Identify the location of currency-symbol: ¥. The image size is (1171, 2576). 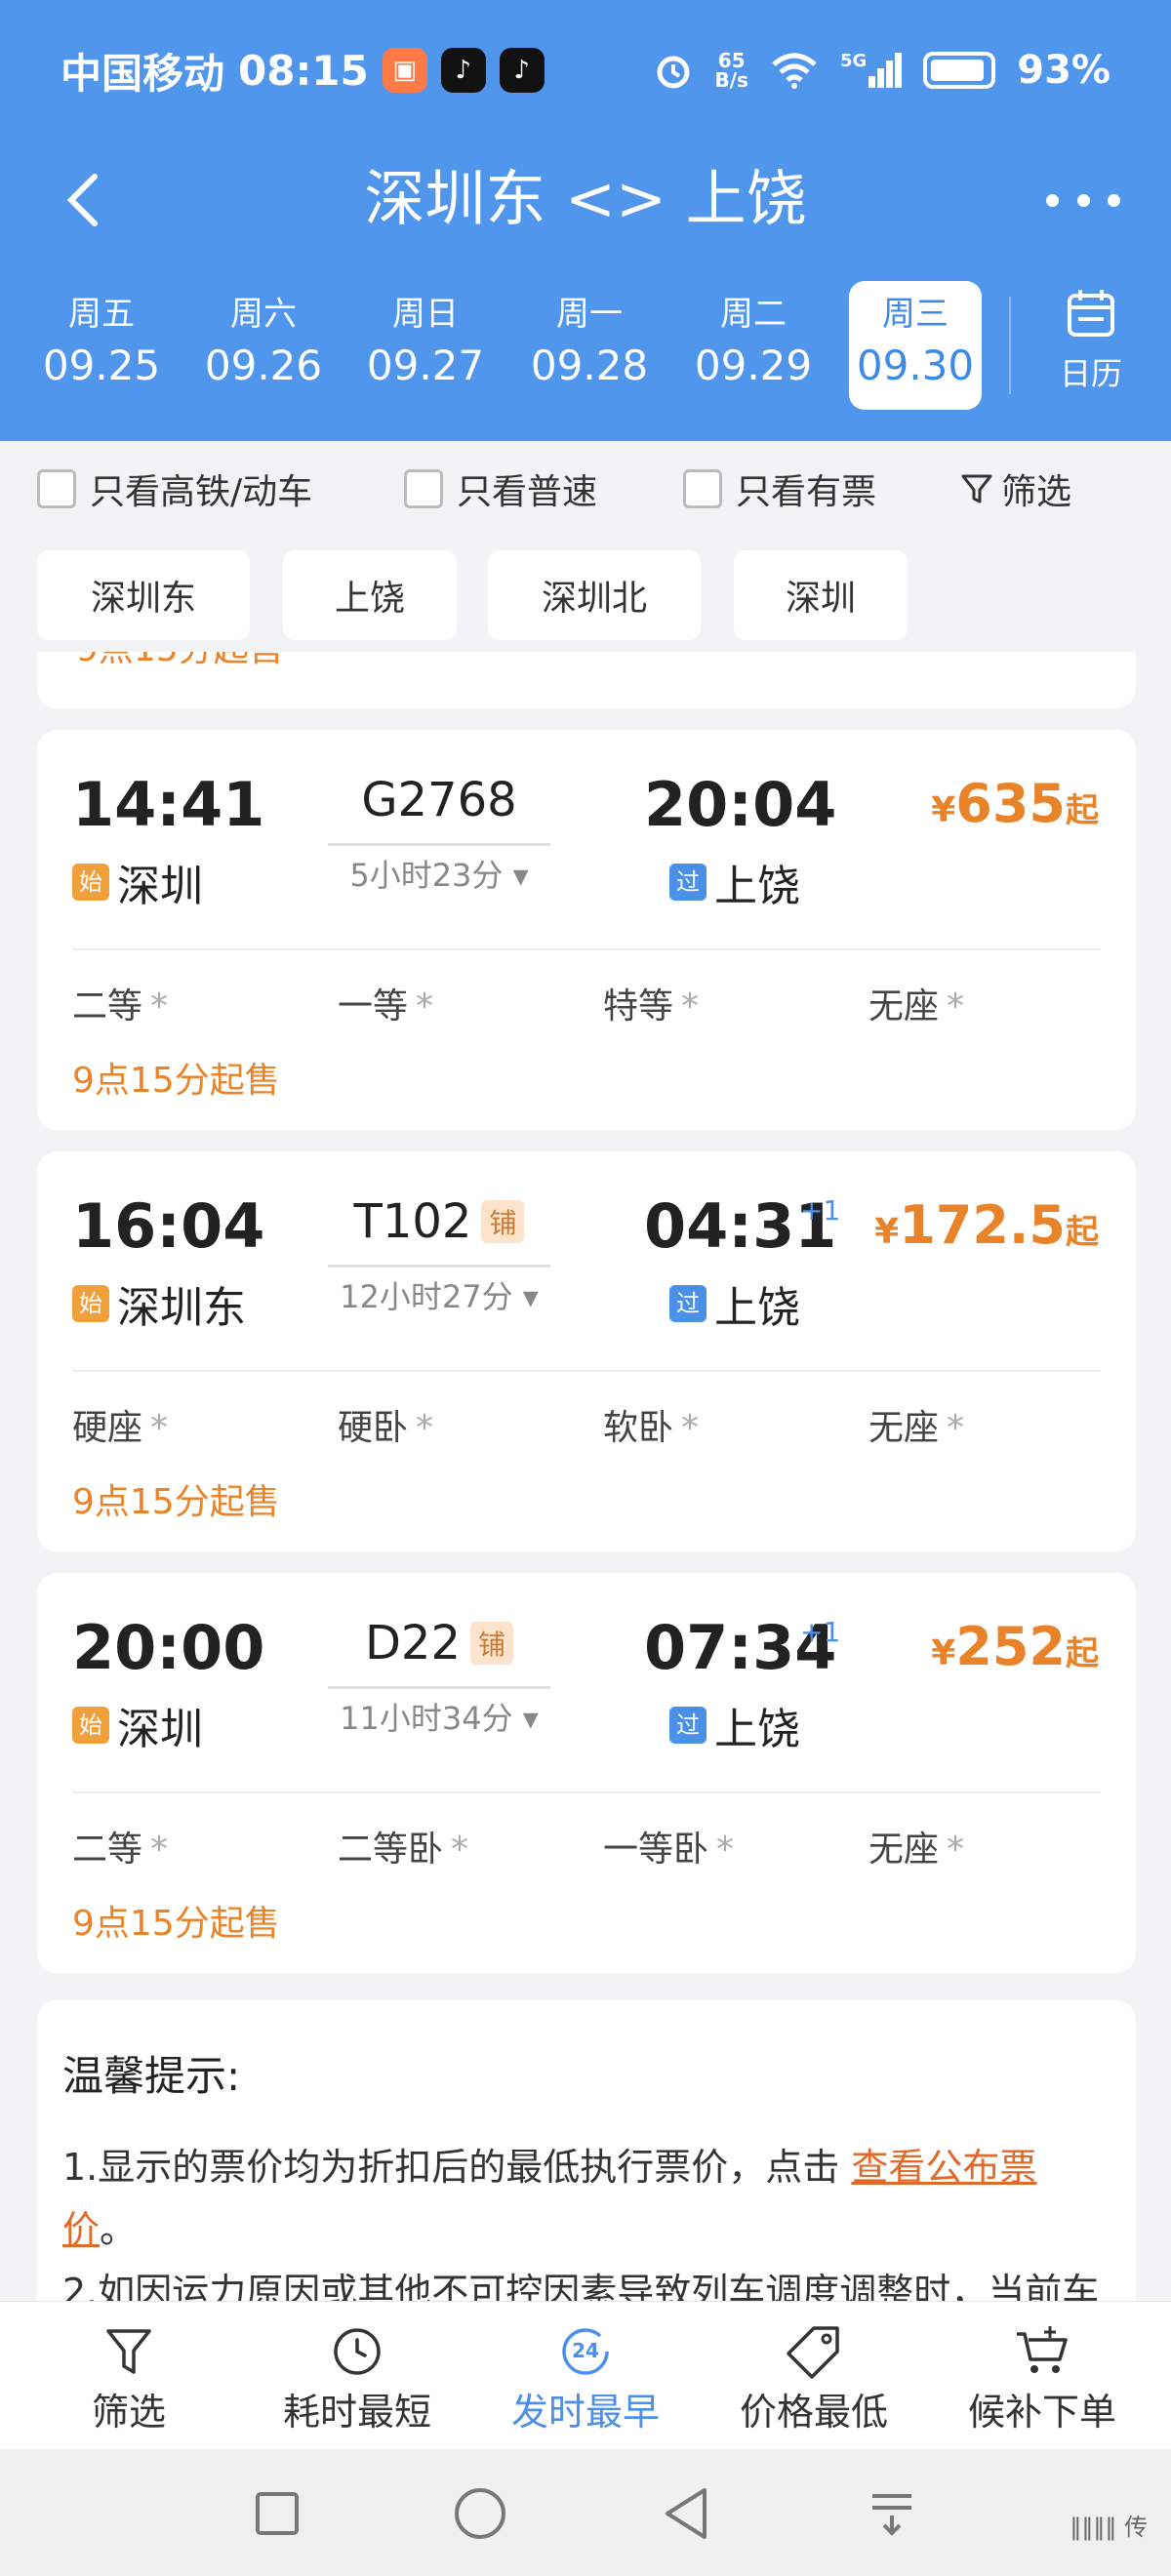
(887, 1232).